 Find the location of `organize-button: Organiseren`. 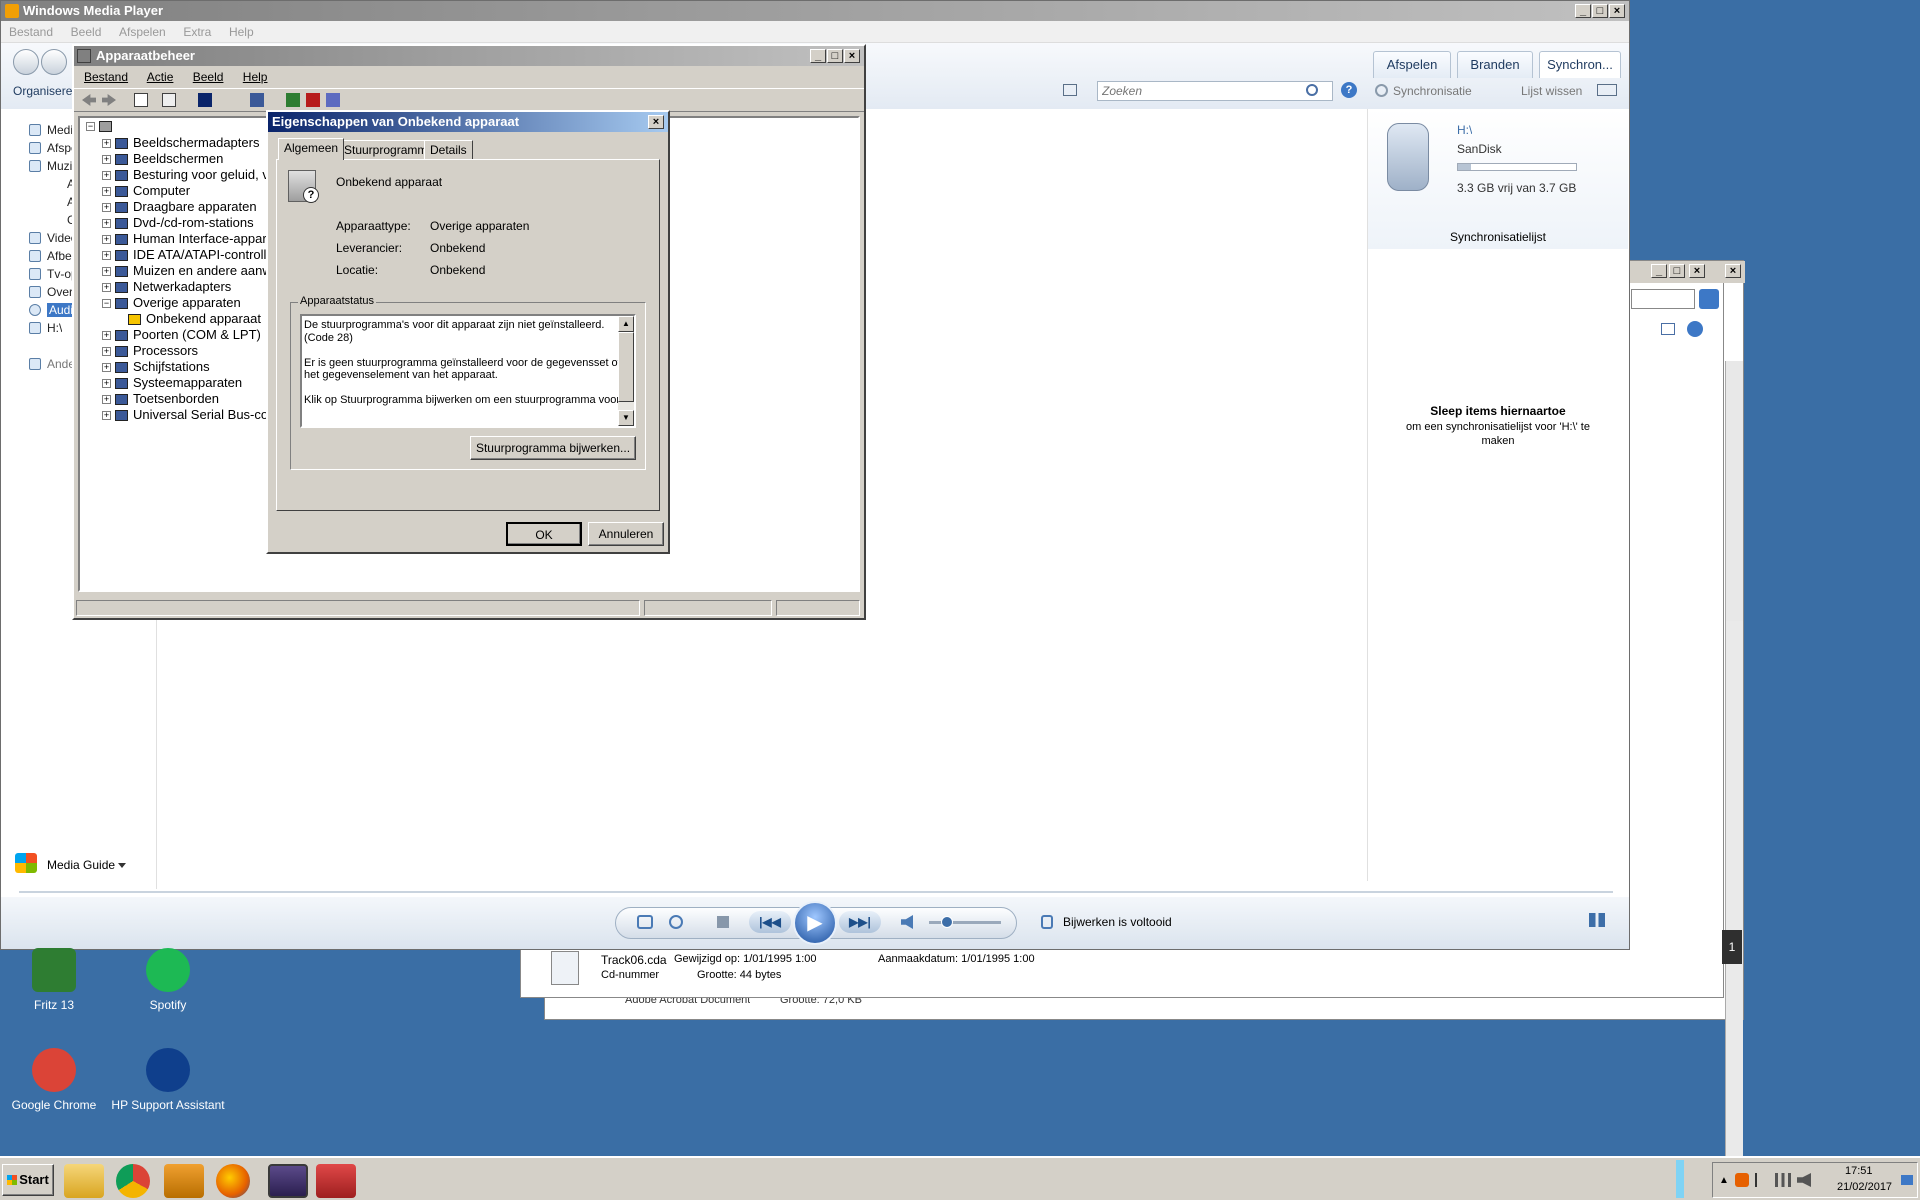

organize-button: Organiseren is located at coordinates (46, 91).